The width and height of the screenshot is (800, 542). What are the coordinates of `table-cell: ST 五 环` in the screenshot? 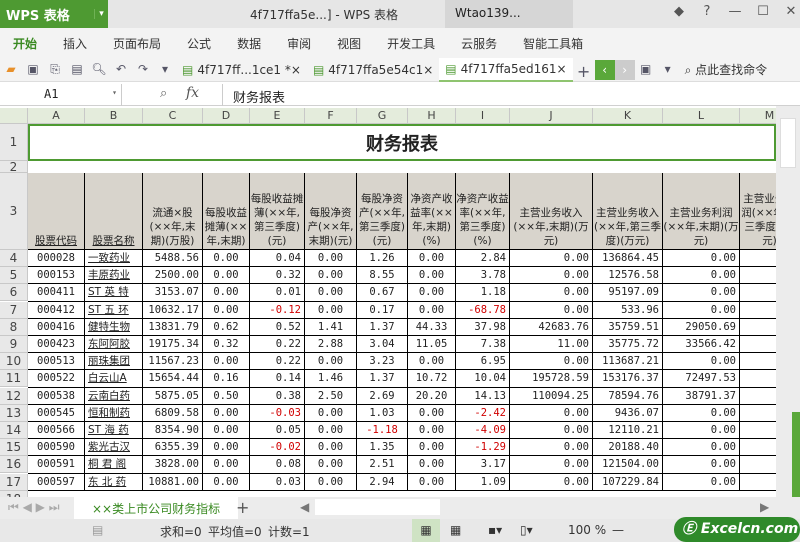 It's located at (114, 310).